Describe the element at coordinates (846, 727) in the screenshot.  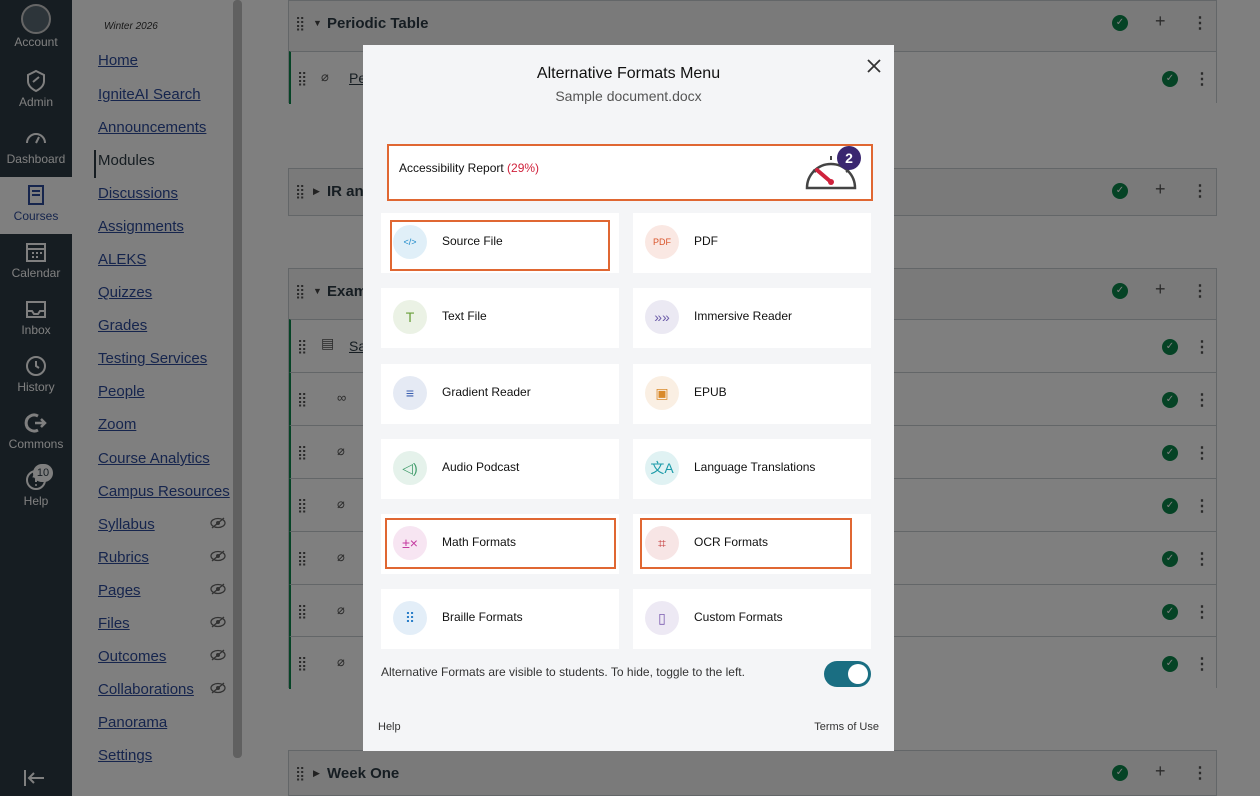
I see `terms-of-use-link: Terms of Use` at that location.